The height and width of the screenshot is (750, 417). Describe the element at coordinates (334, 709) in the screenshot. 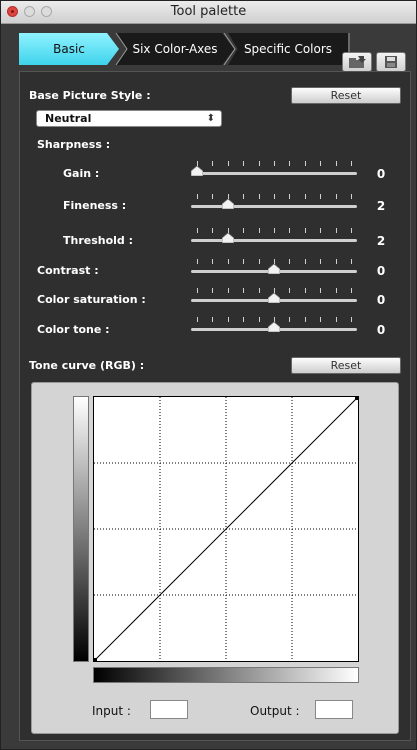

I see `output-value-field` at that location.